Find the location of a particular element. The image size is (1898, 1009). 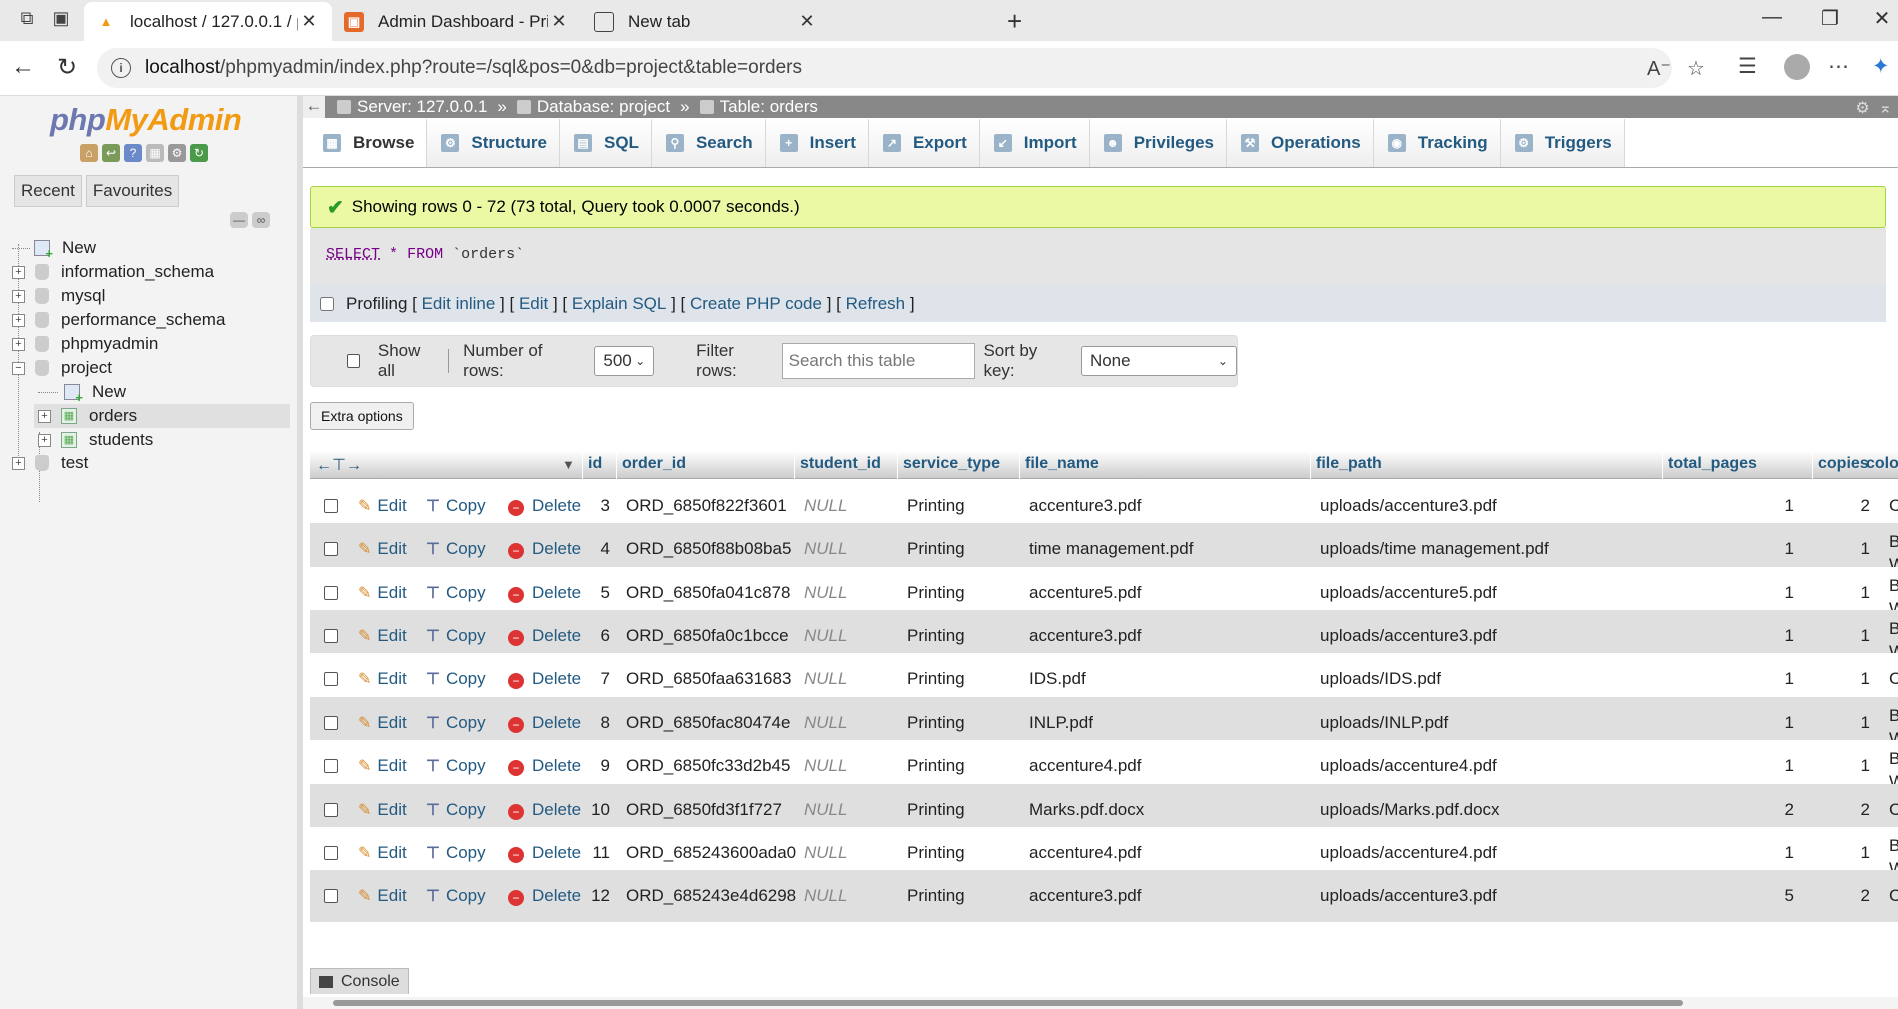

more-menu-icon: ⋯ is located at coordinates (1838, 66).